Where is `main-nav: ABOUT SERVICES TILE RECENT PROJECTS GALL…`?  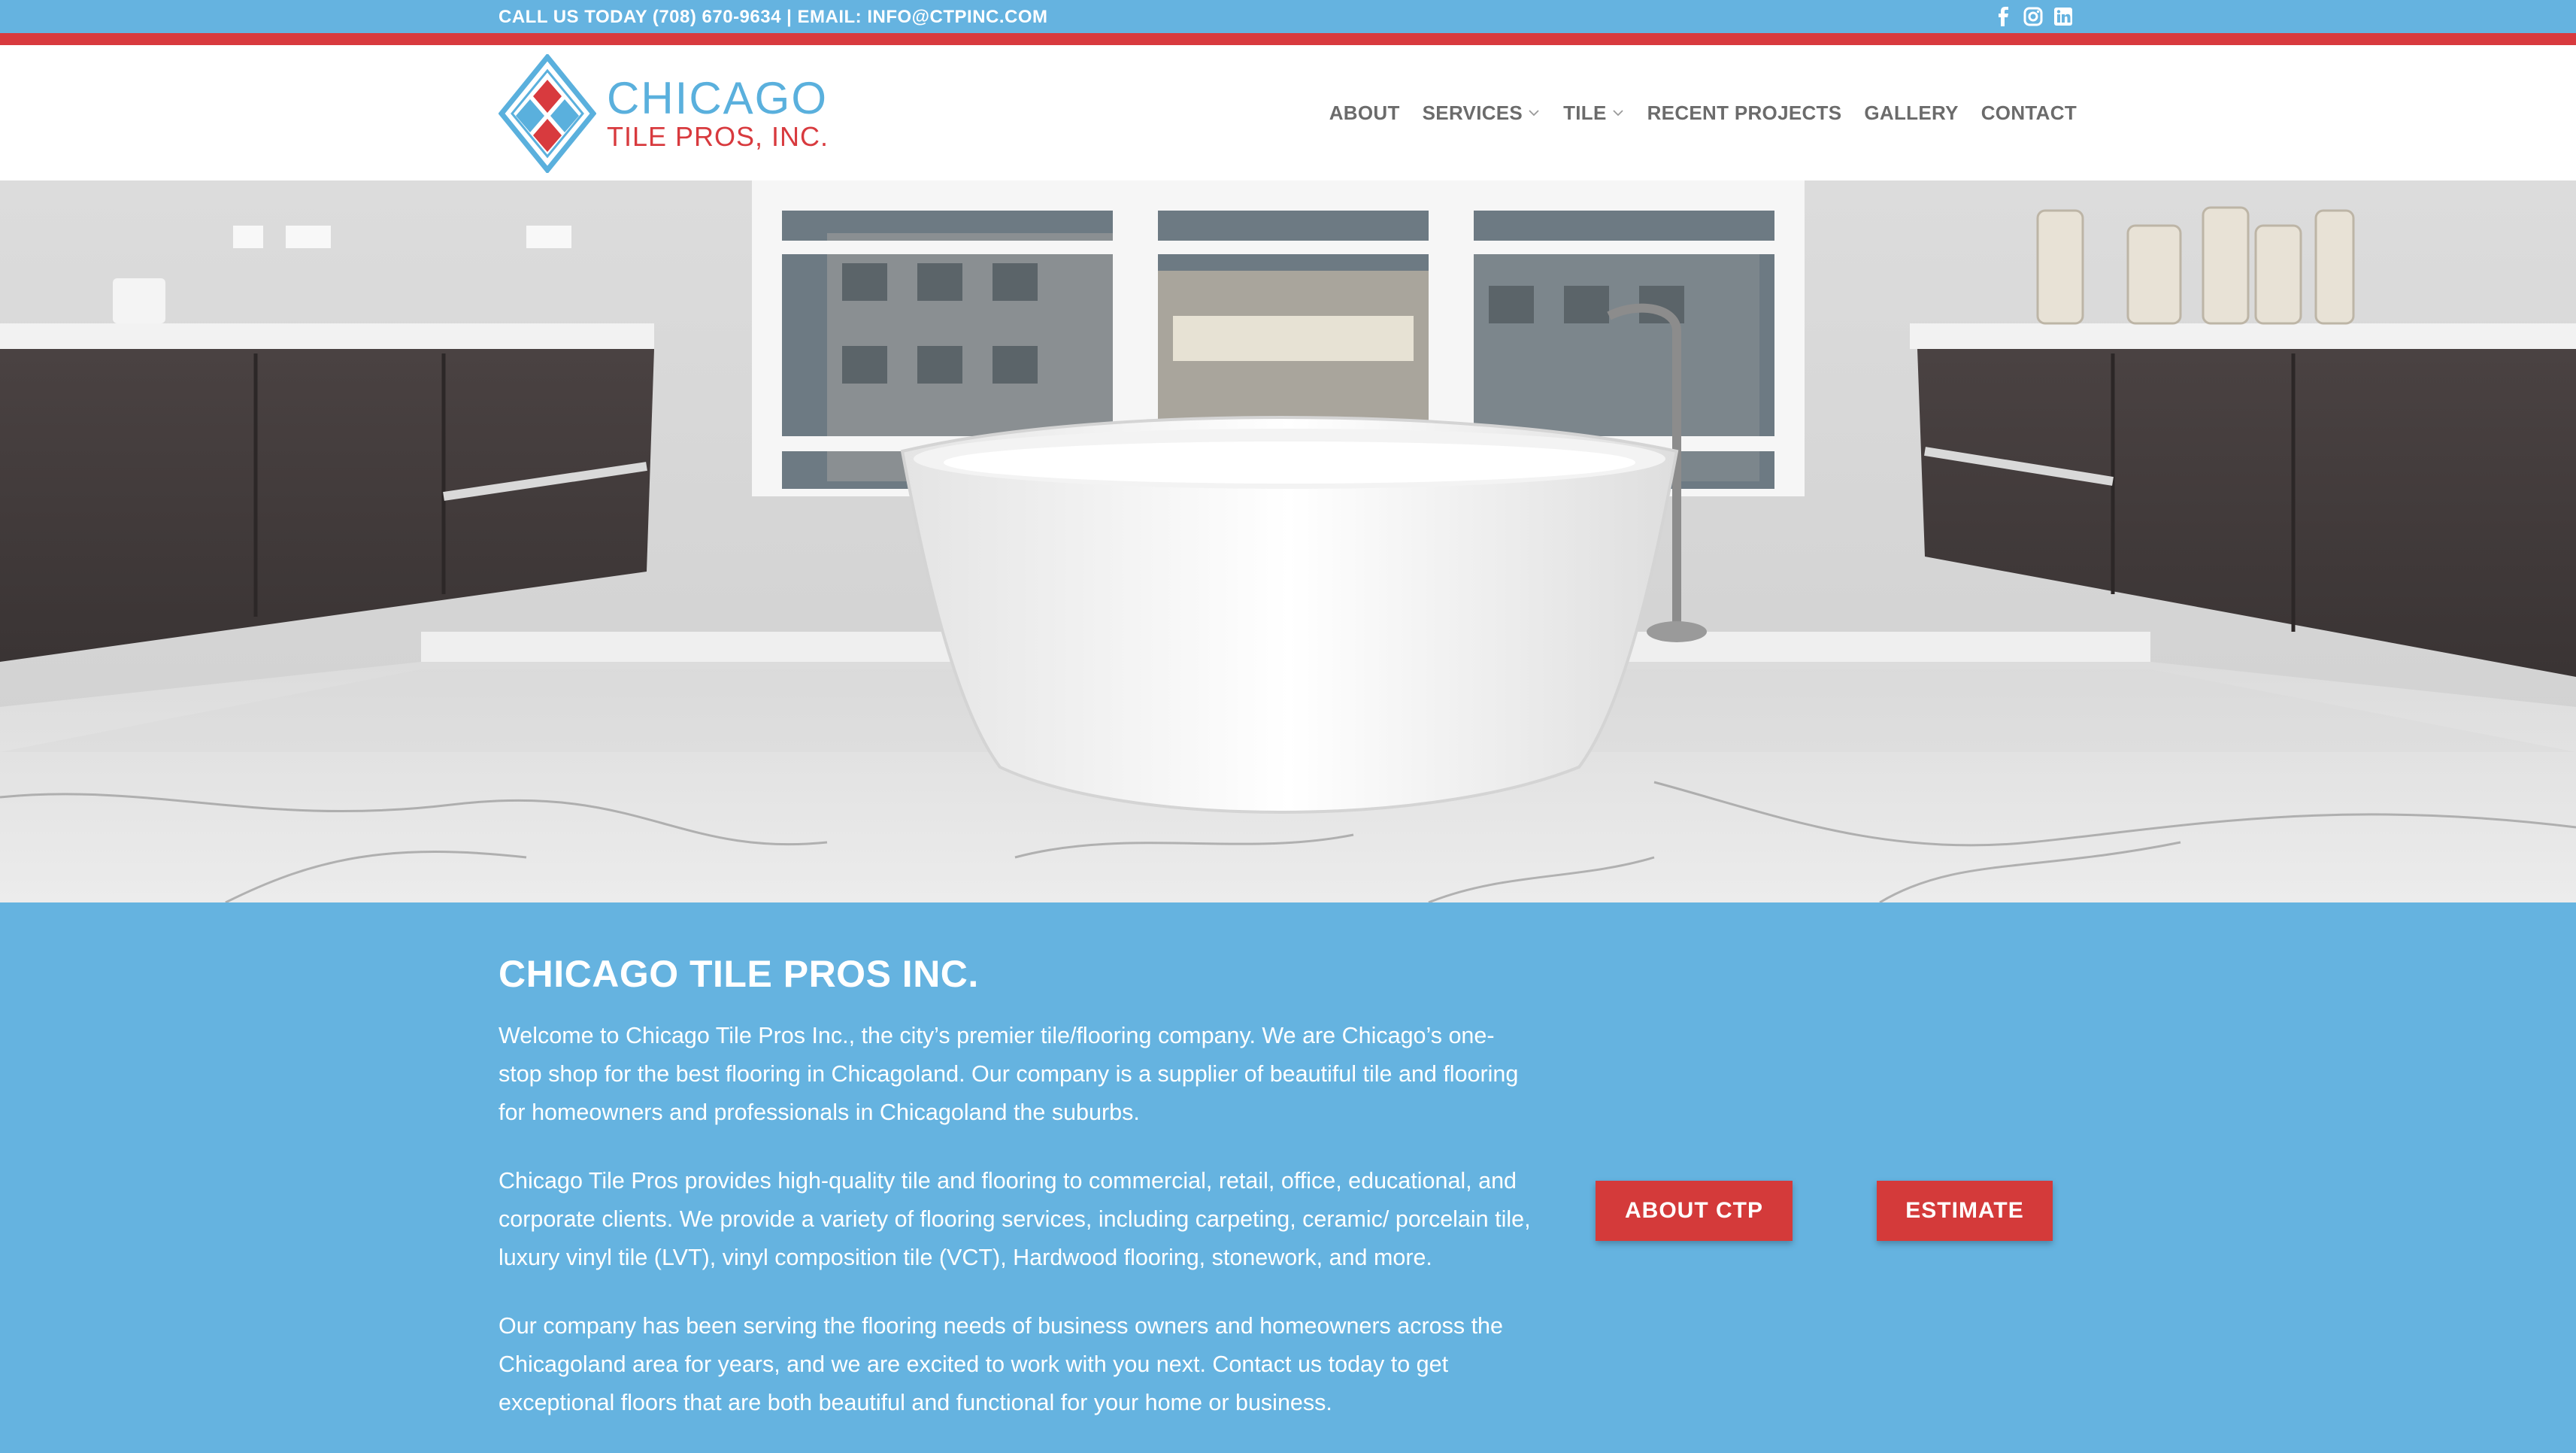
main-nav: ABOUT SERVICES TILE RECENT PROJECTS GALL… is located at coordinates (1703, 112).